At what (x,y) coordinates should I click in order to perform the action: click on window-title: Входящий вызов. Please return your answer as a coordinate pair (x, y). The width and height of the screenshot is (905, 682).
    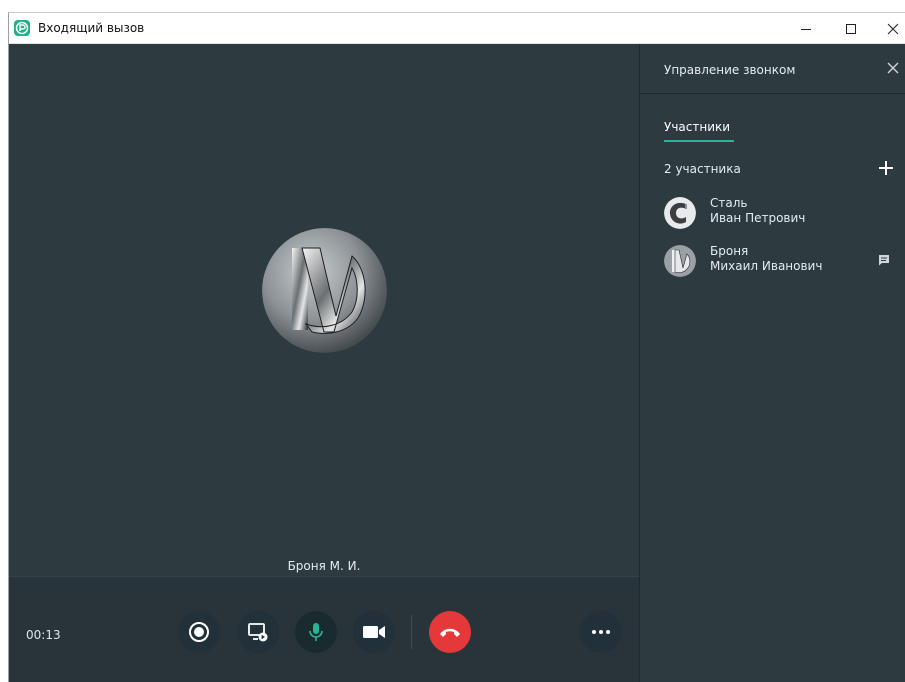
    Looking at the image, I should click on (91, 28).